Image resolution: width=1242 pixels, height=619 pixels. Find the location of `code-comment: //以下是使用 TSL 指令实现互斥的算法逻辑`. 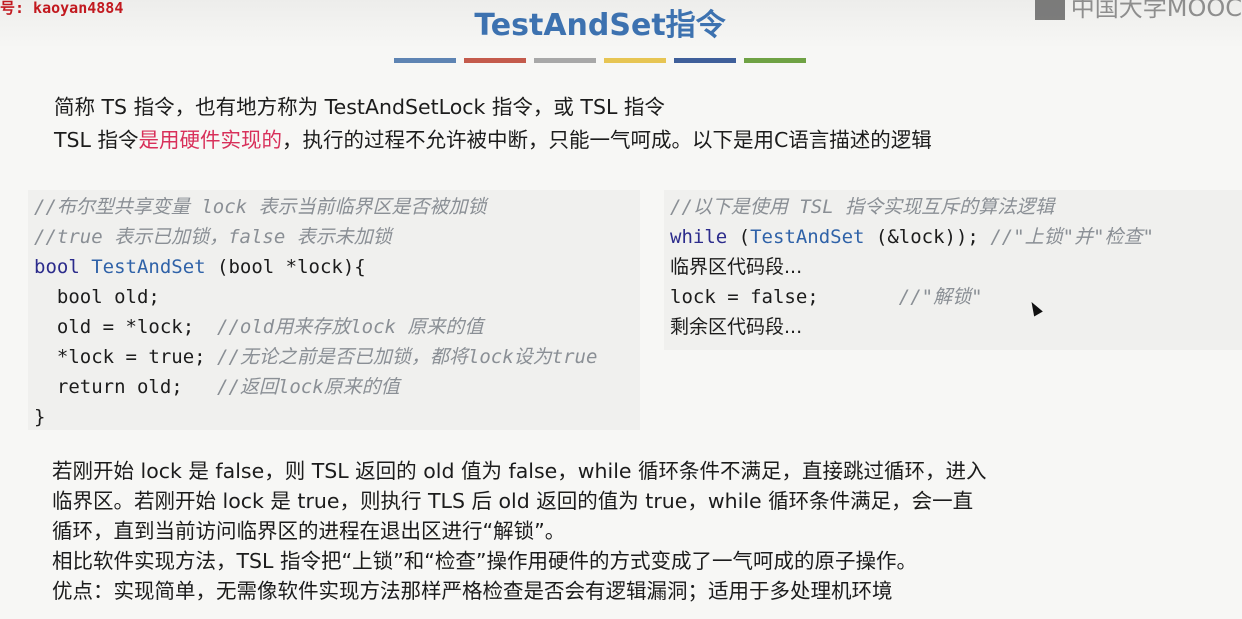

code-comment: //以下是使用 TSL 指令实现互斥的算法逻辑 is located at coordinates (862, 207).